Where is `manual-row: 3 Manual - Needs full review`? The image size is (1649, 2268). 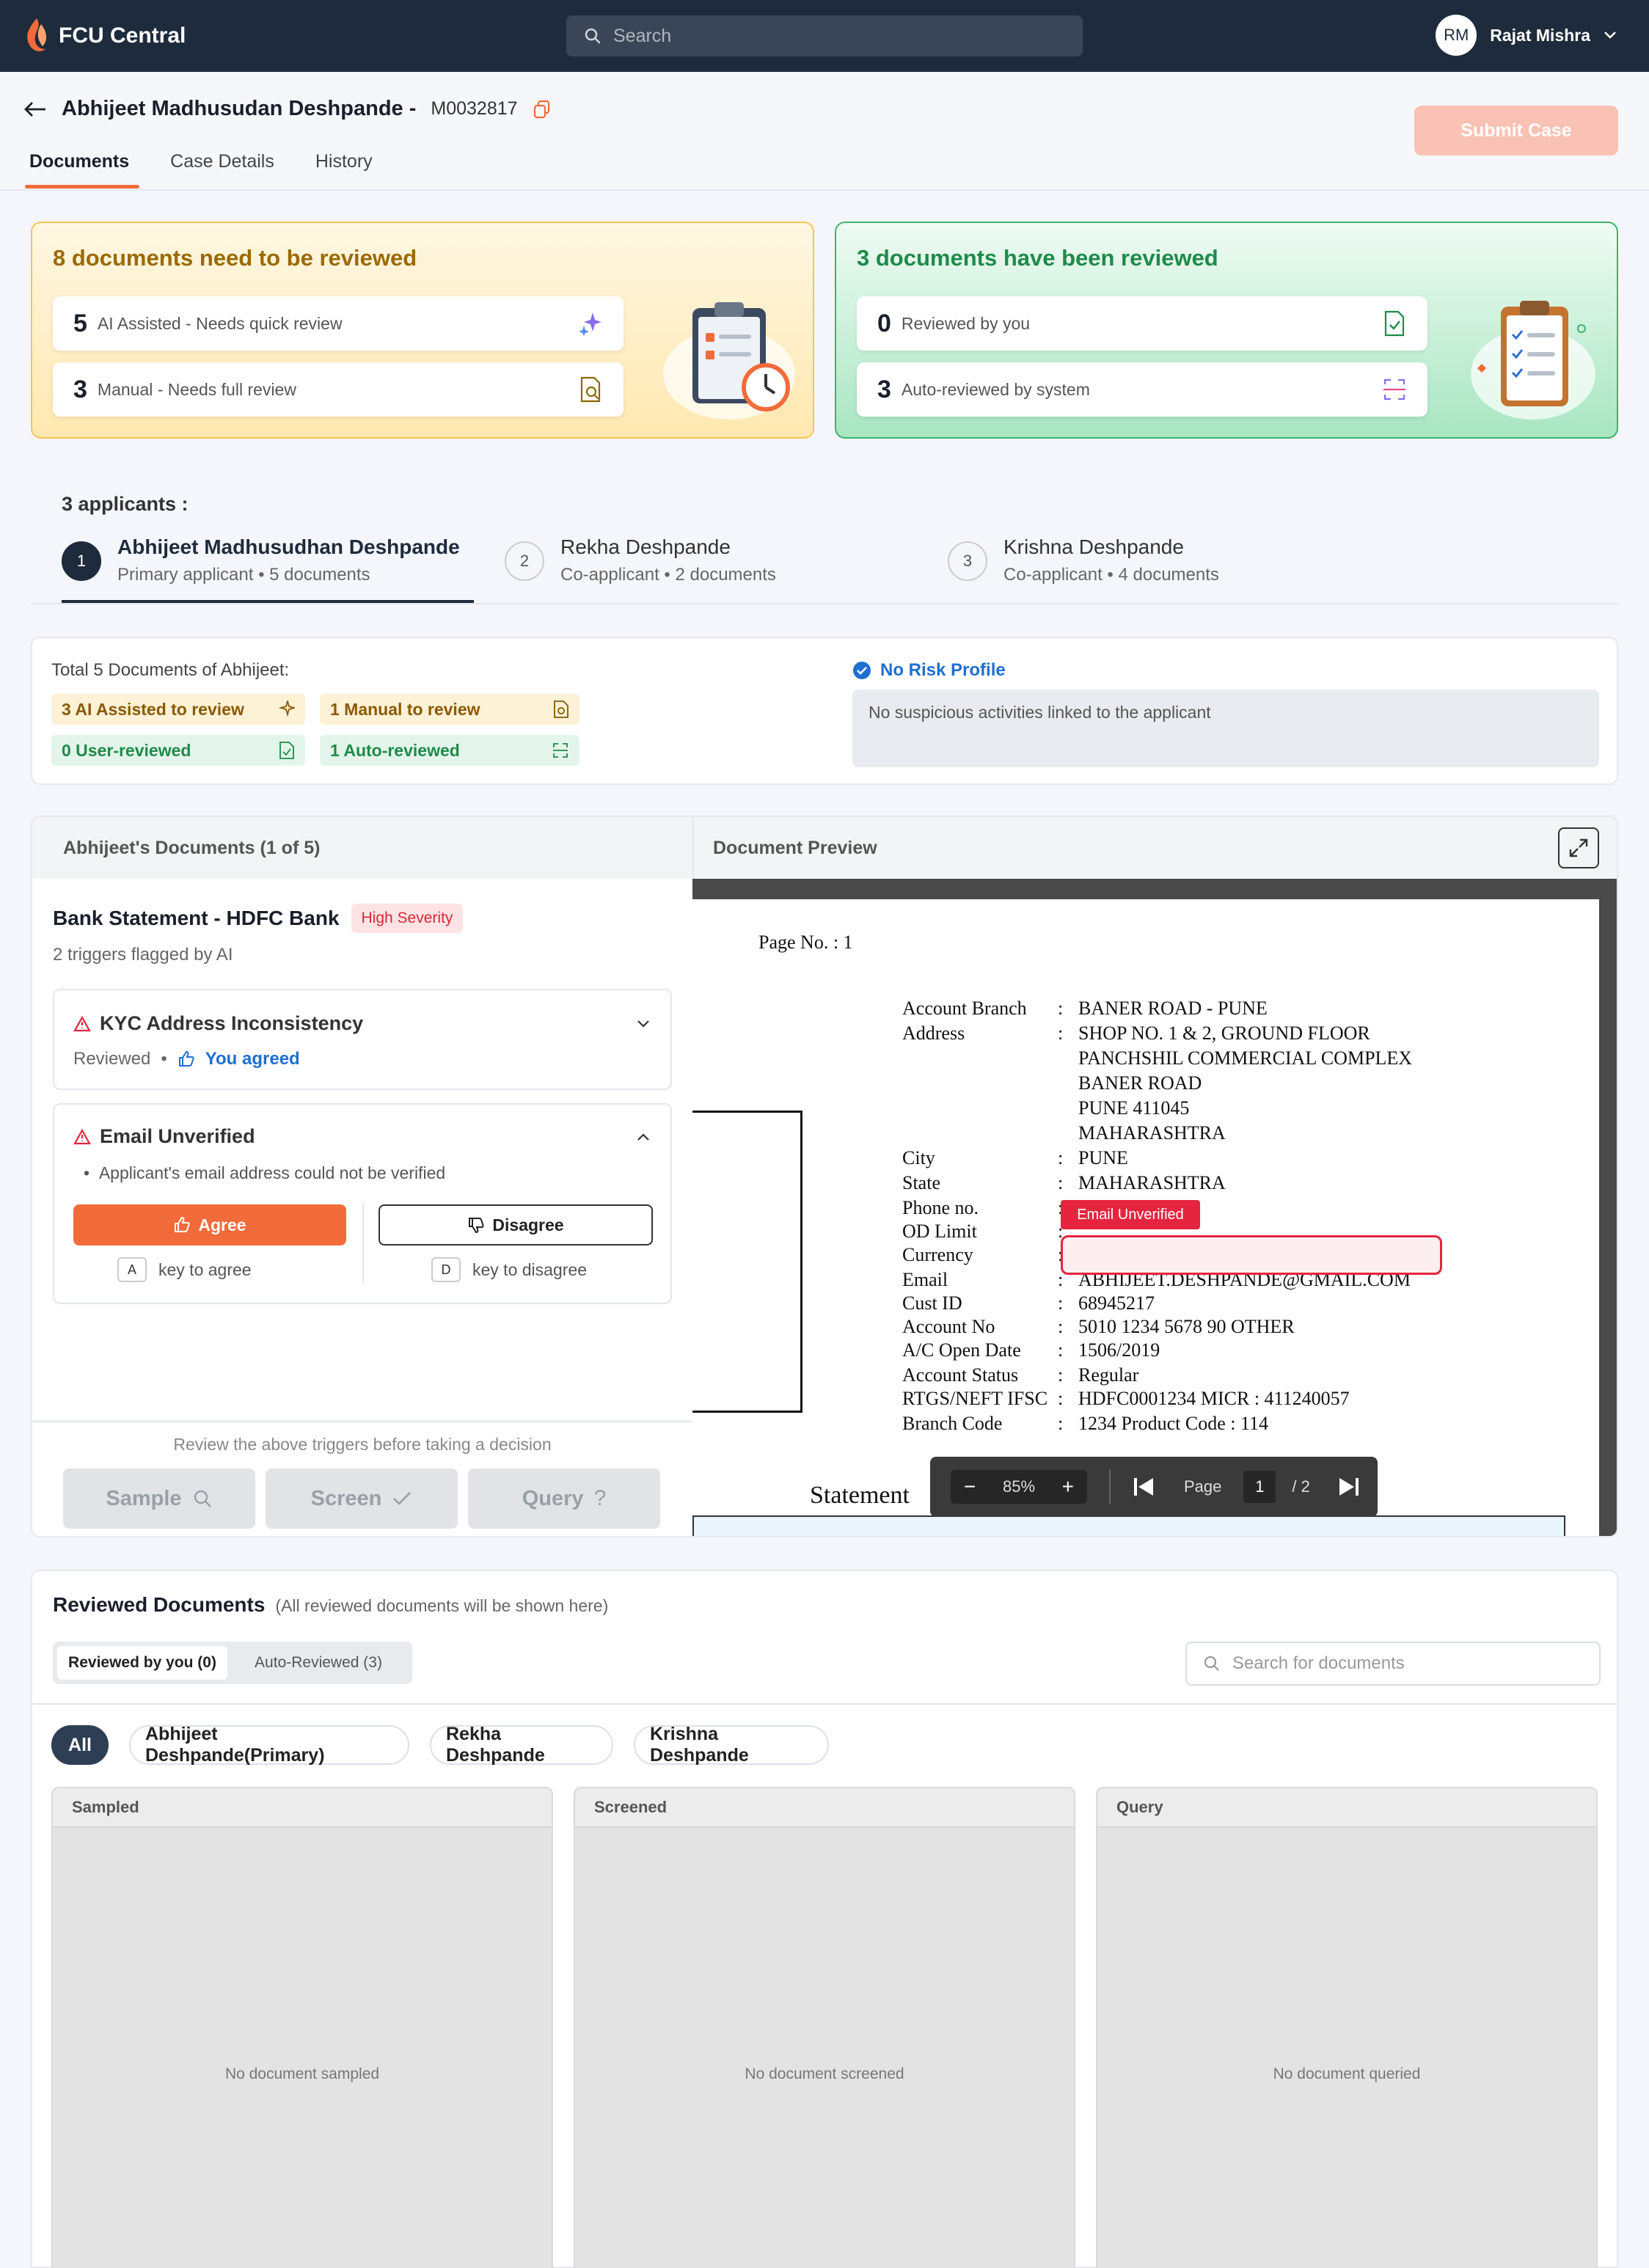 manual-row: 3 Manual - Needs full review is located at coordinates (339, 389).